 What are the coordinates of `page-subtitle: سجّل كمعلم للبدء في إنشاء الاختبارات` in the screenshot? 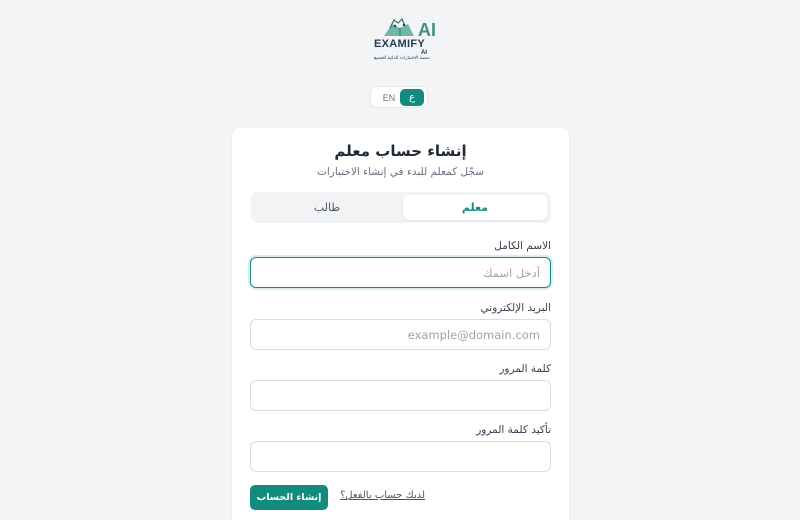 It's located at (400, 172).